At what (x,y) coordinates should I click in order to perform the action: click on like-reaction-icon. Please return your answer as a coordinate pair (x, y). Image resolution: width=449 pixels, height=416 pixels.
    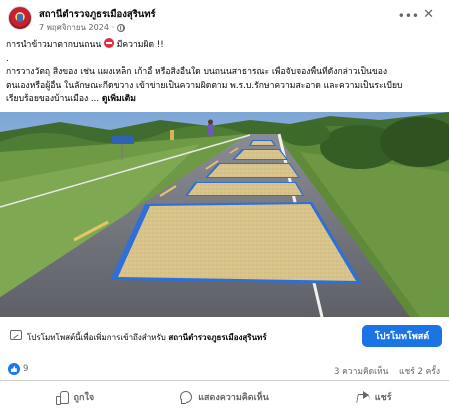
    Looking at the image, I should click on (14, 369).